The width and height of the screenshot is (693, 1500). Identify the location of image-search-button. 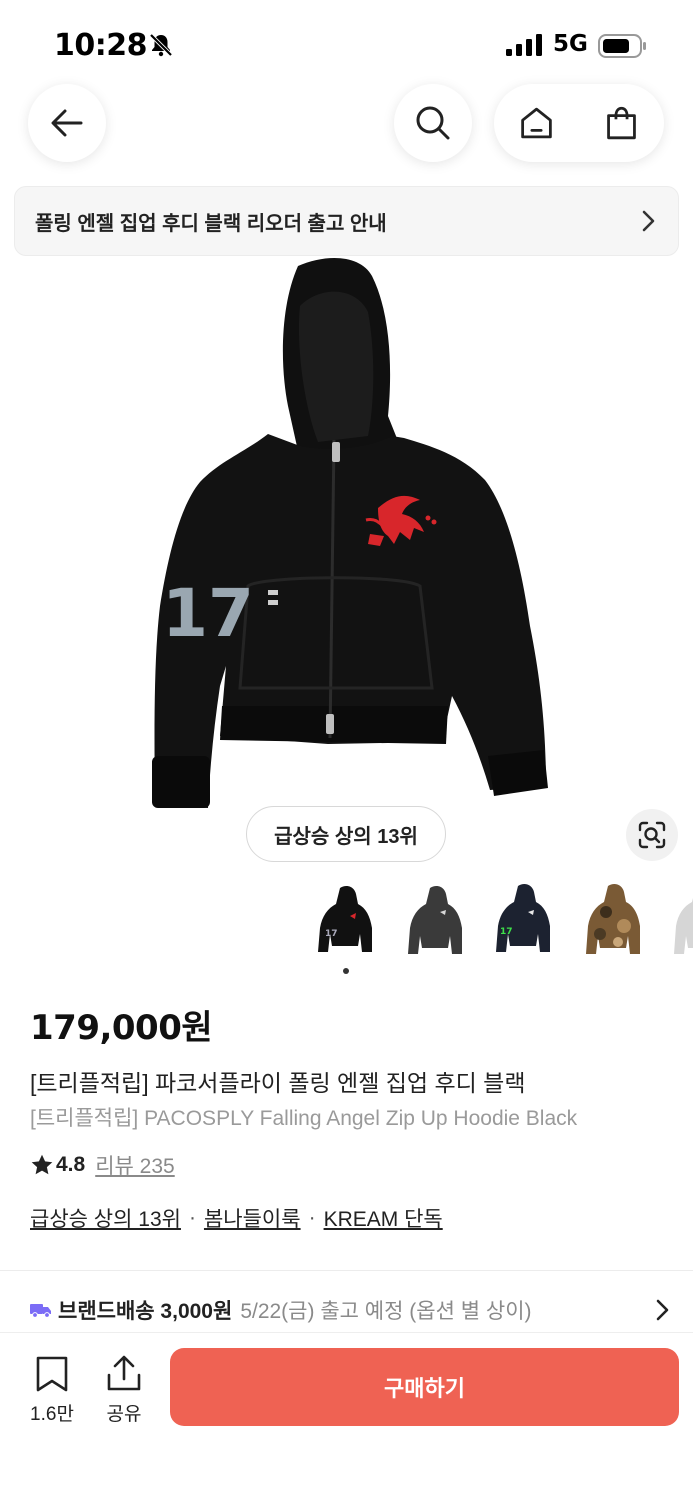
(652, 835).